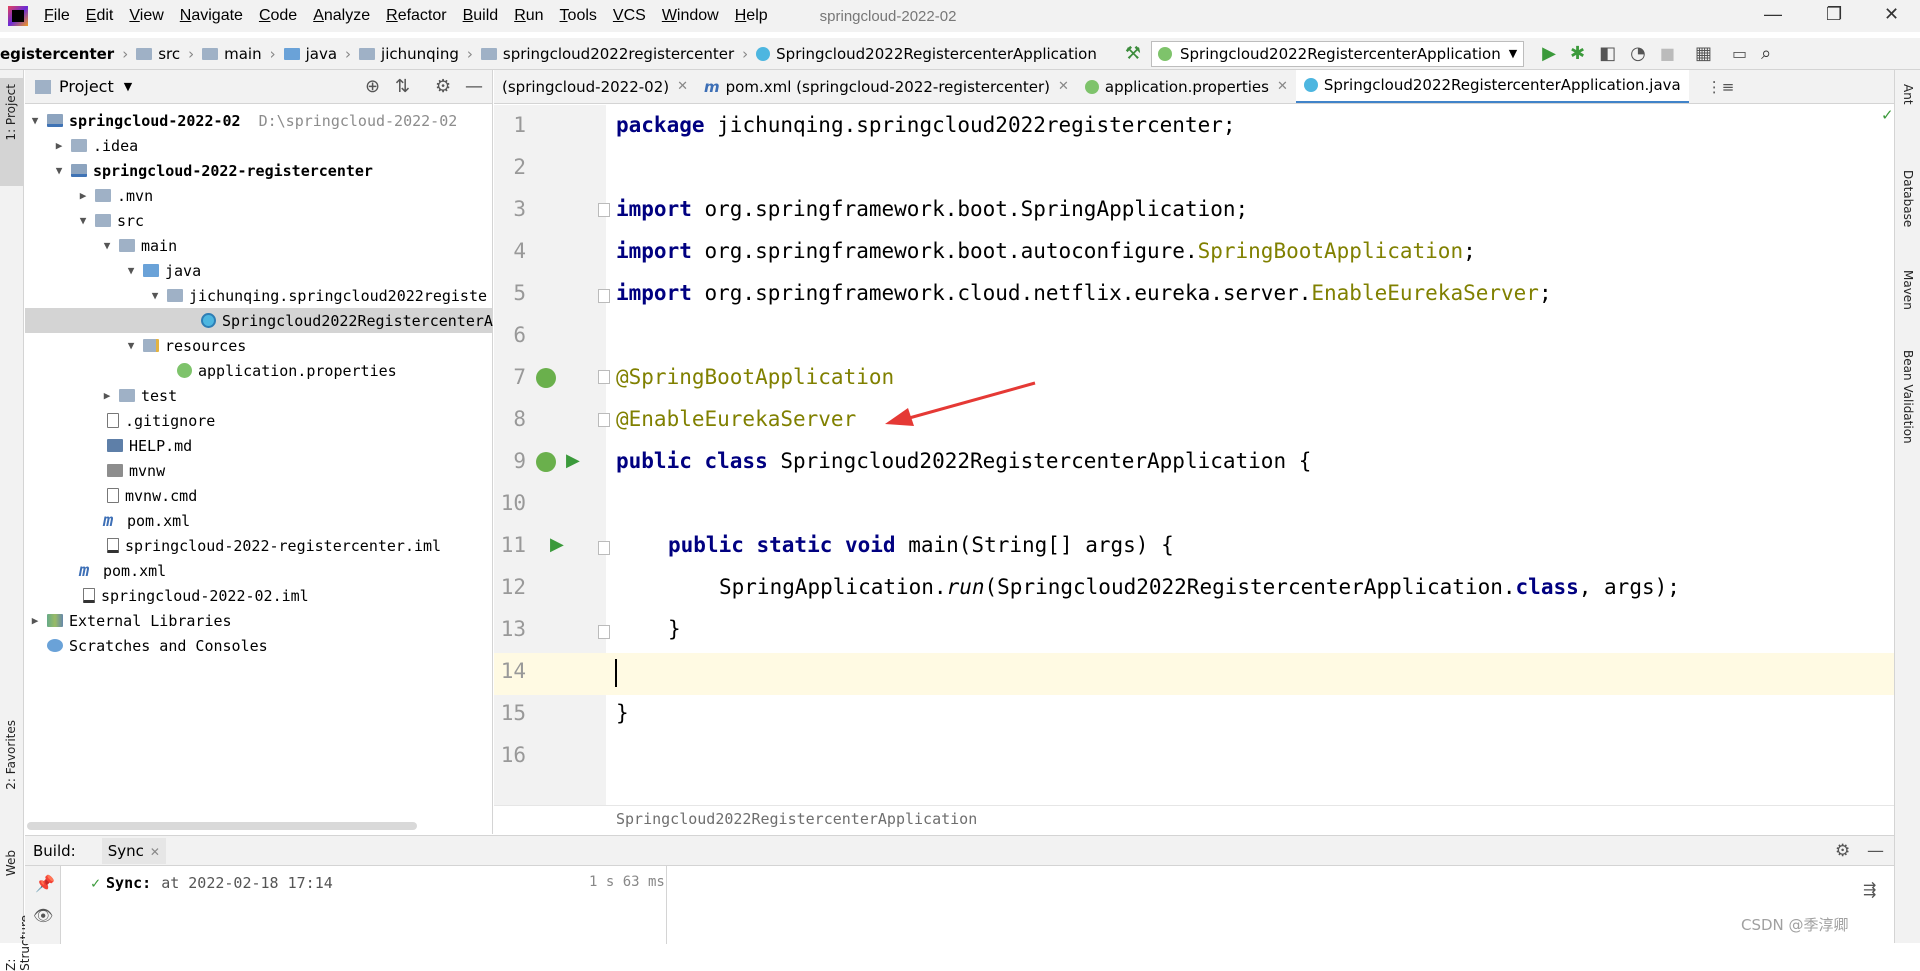  Describe the element at coordinates (287, 370) in the screenshot. I see `tree-item-application-properties: application.properties` at that location.